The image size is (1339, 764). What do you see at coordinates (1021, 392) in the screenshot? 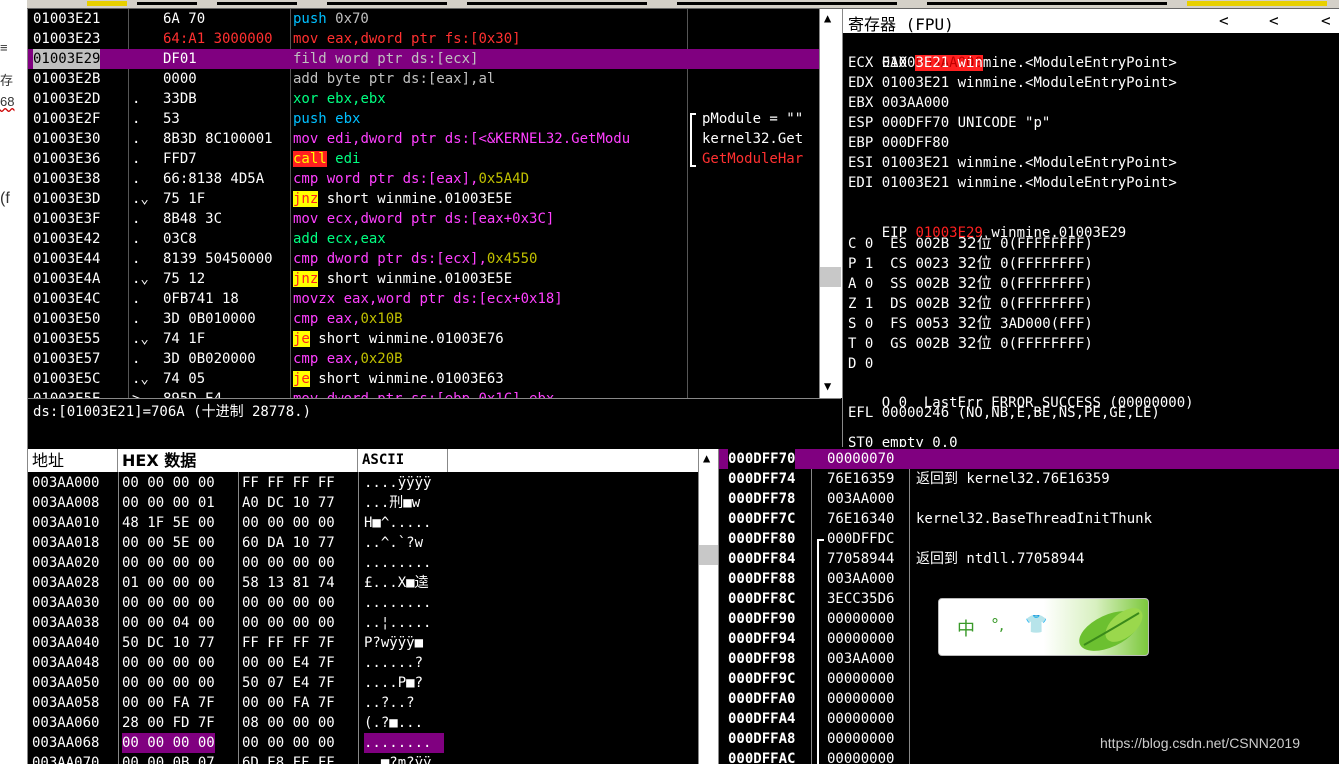
I see `lasterr-row: O 0 LastErr ERROR_SUCCESS (00000000)` at bounding box center [1021, 392].